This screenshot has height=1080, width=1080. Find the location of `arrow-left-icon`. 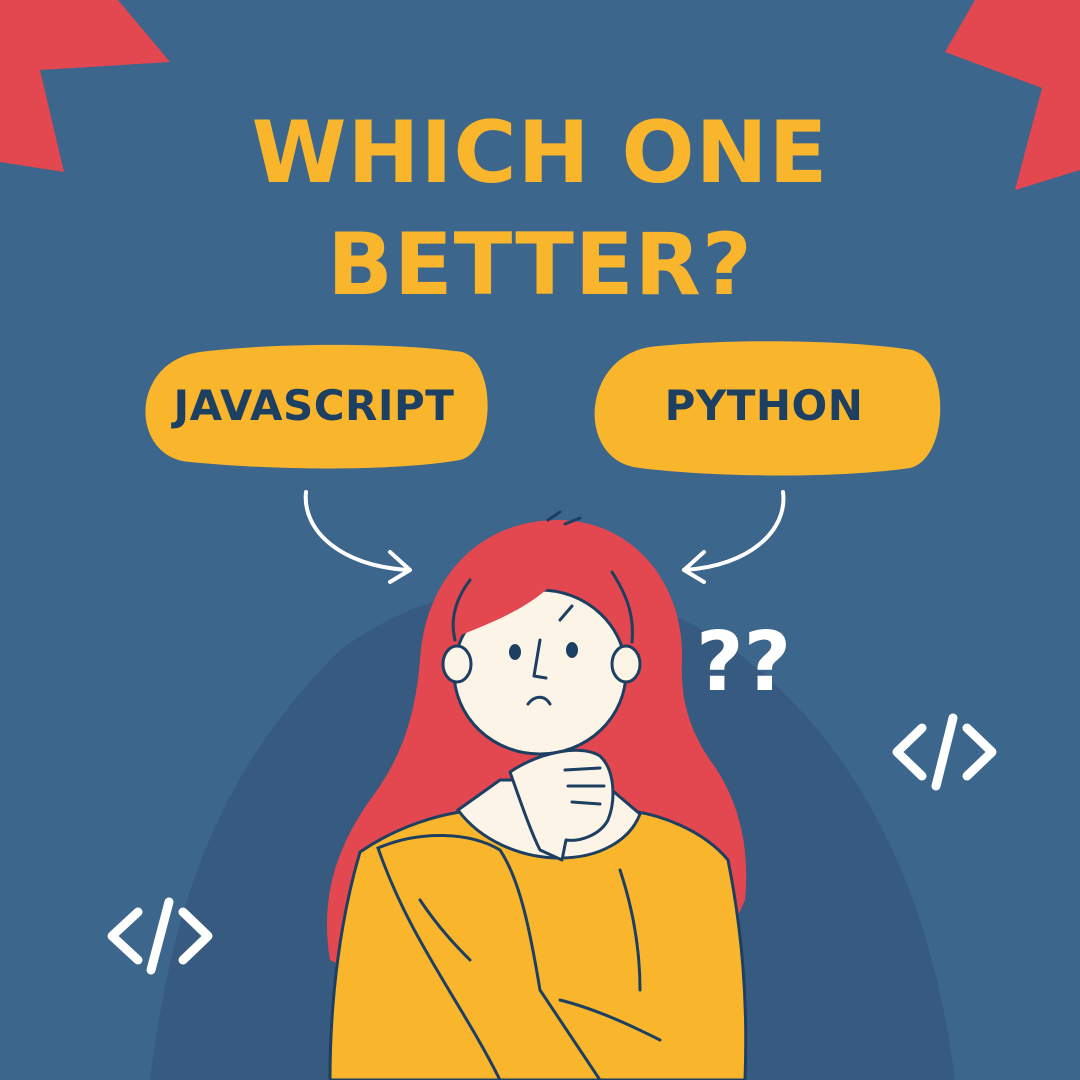

arrow-left-icon is located at coordinates (357, 537).